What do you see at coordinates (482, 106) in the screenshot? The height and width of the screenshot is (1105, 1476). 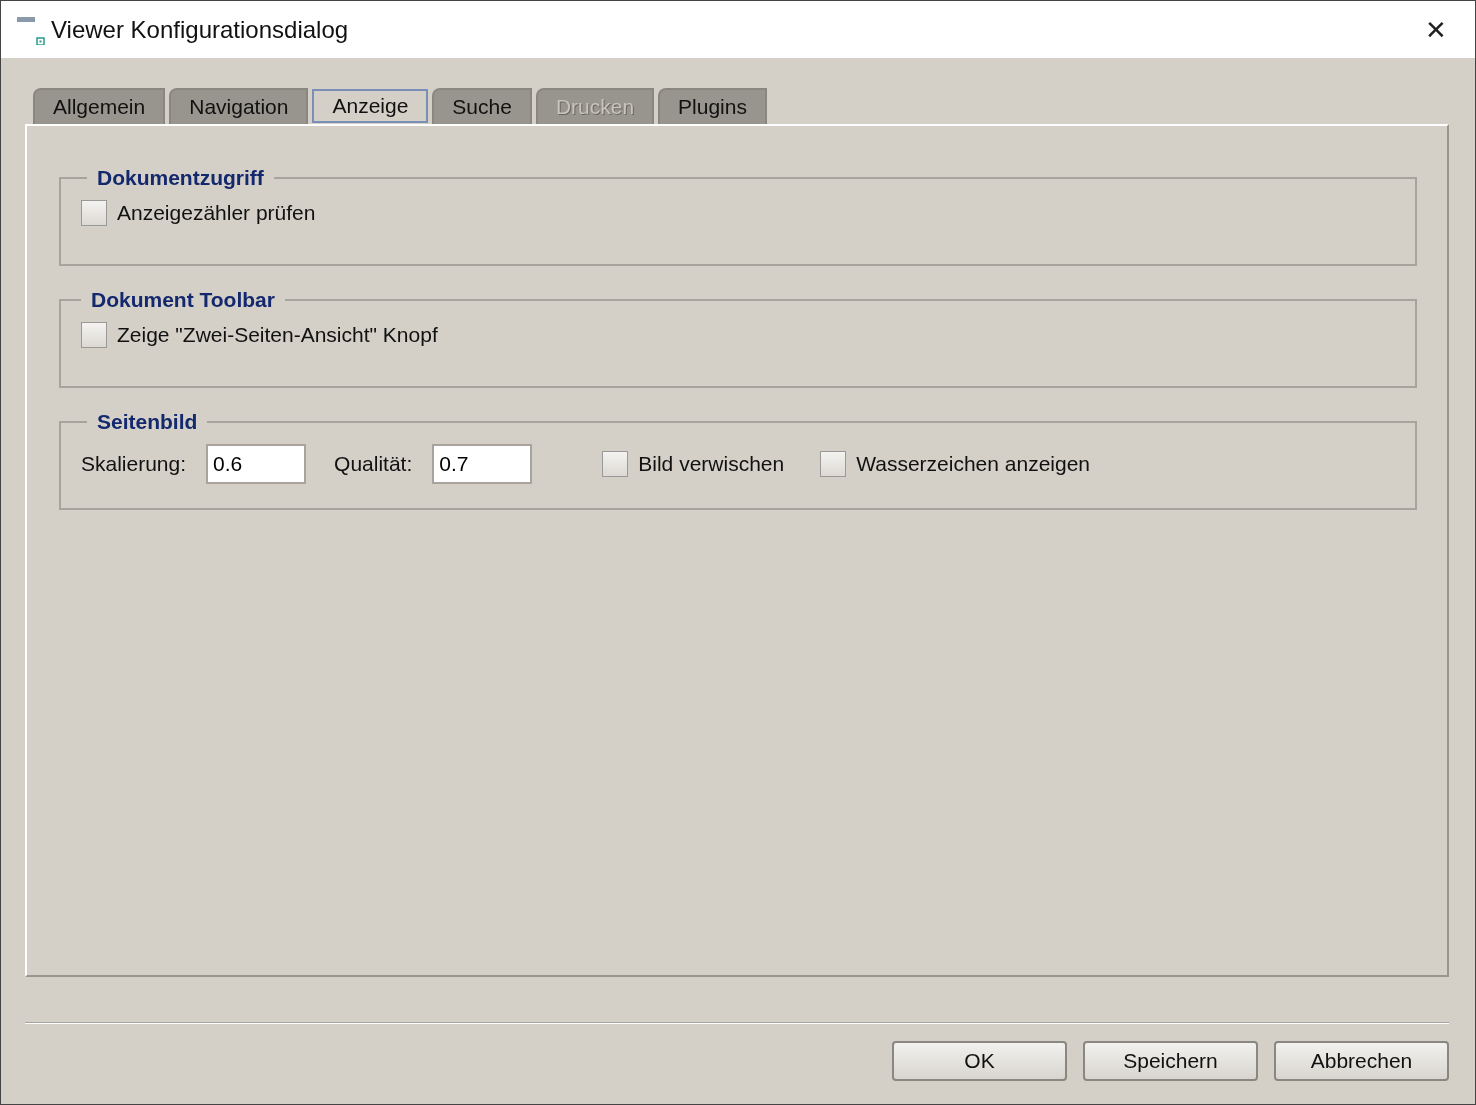 I see `tab: Suche` at bounding box center [482, 106].